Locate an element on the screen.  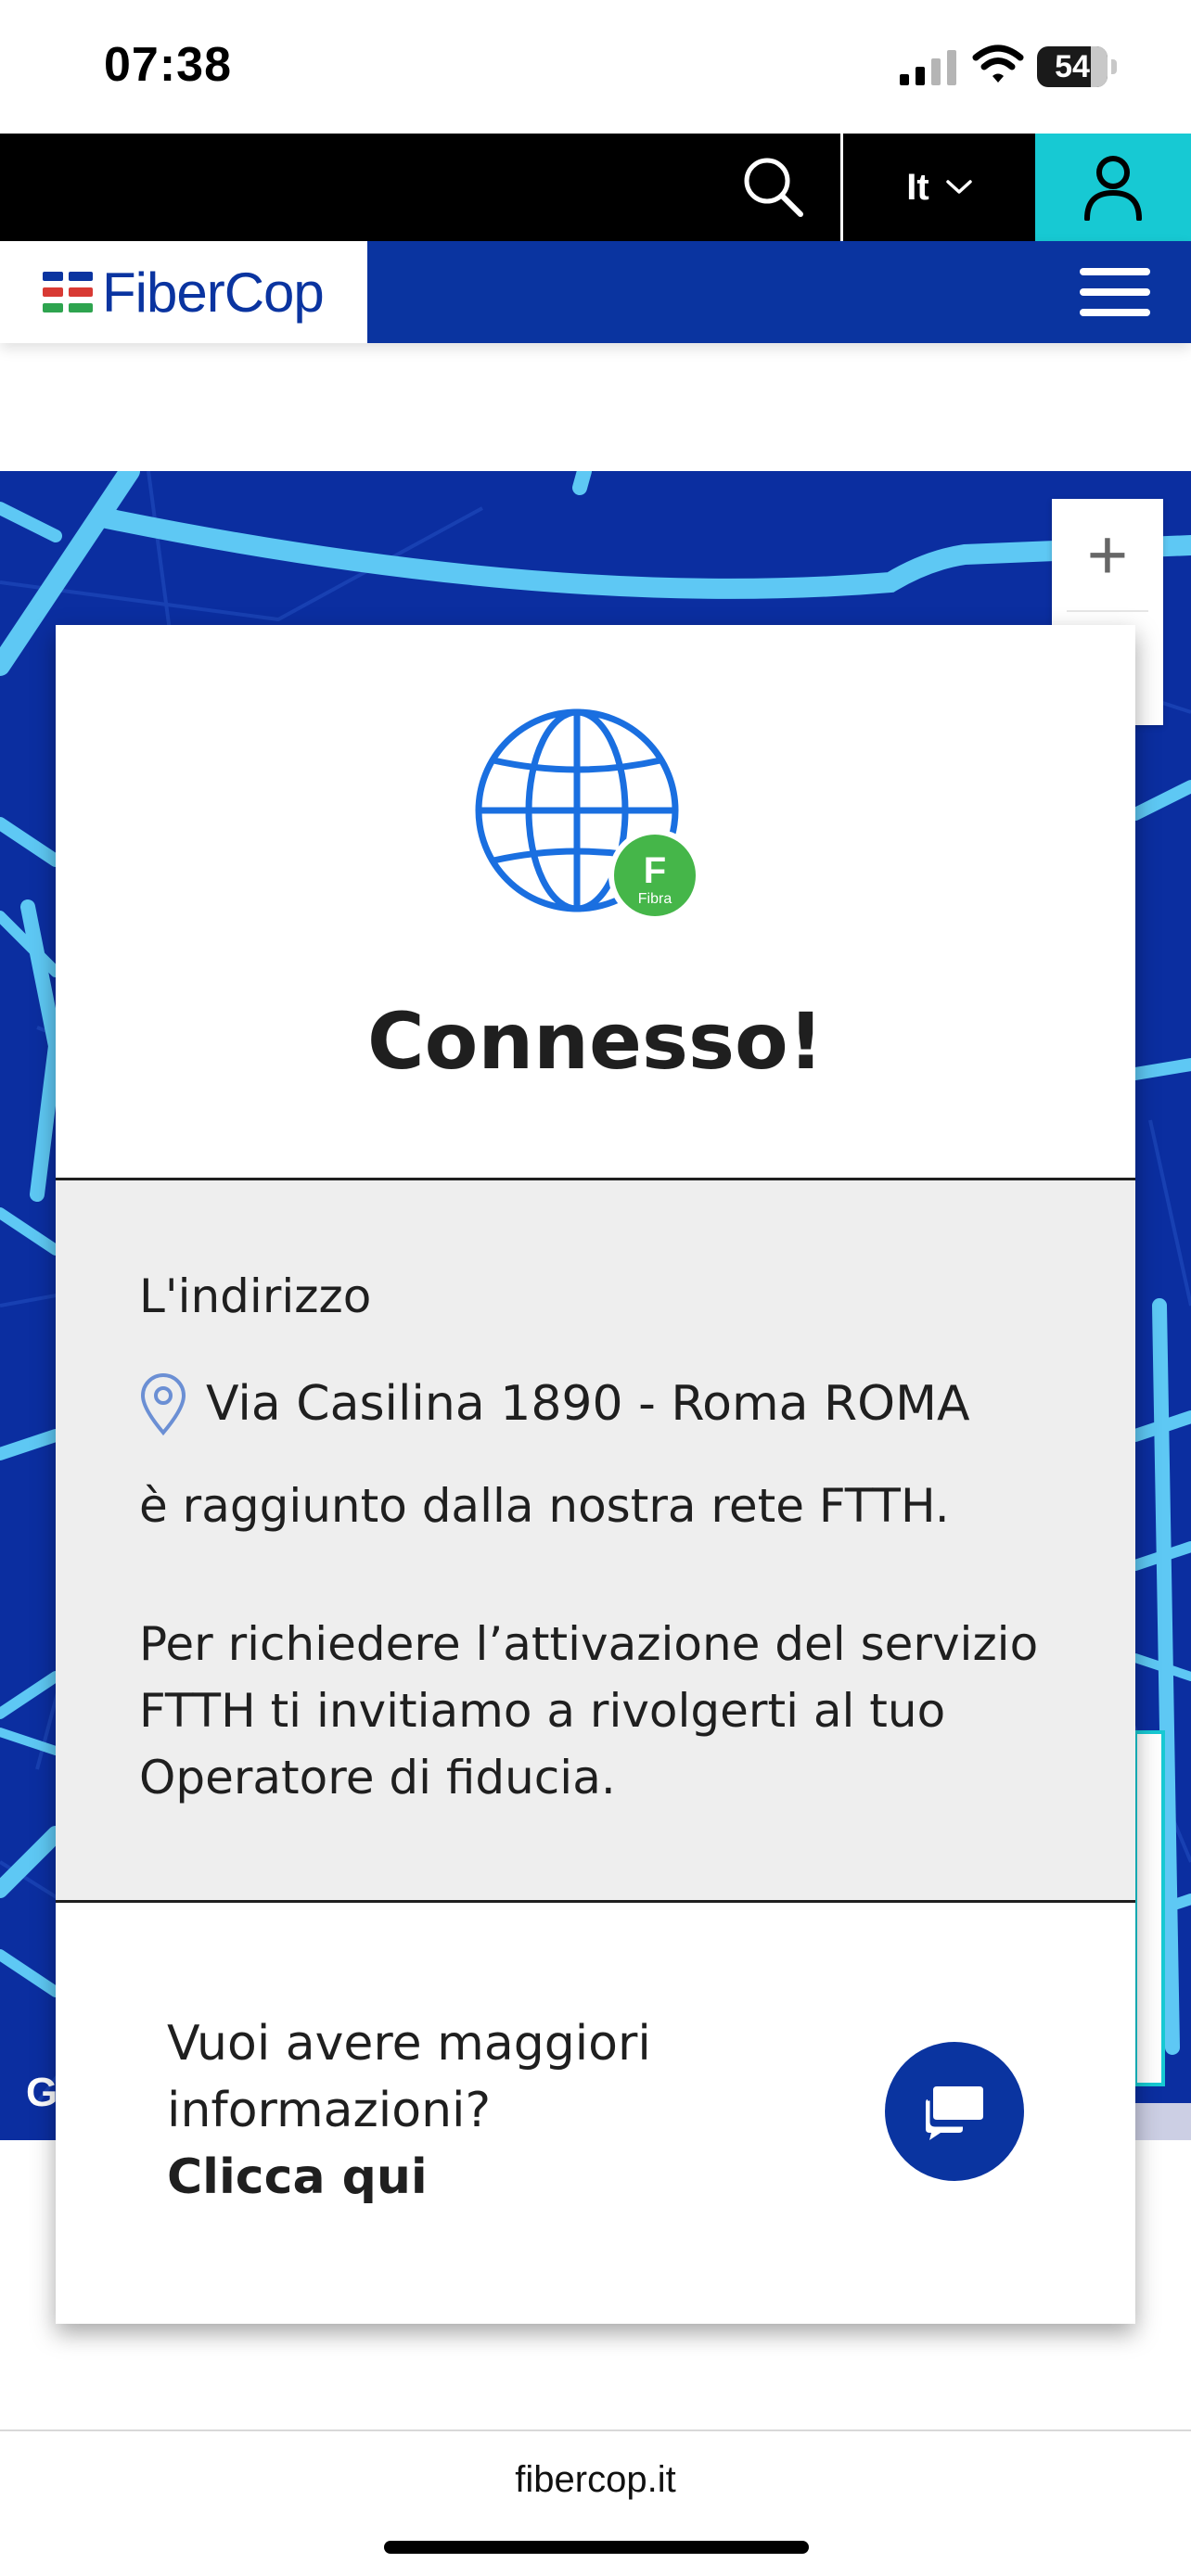
logo-mark-icon is located at coordinates (68, 292).